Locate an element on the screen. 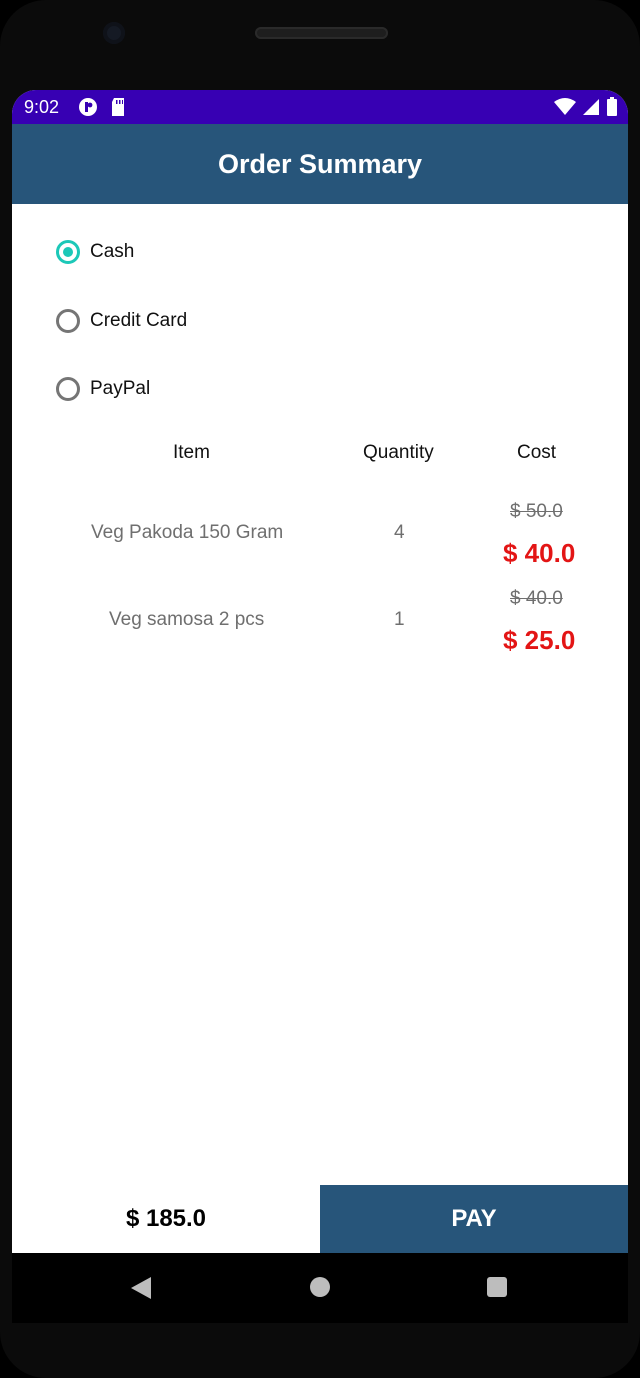 This screenshot has width=640, height=1378. order-item-name: Veg samosa 2 pcs is located at coordinates (187, 619).